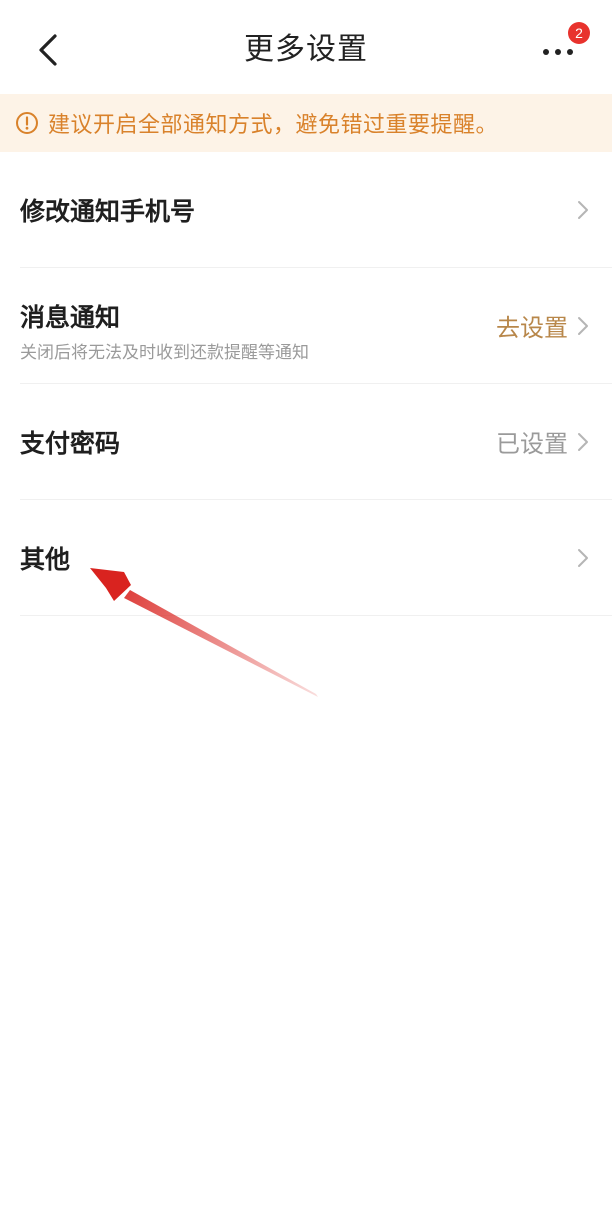 The image size is (612, 1205). I want to click on setting-row-message-notification: 消息通知 关闭后将无法及时收到还款提醒等通知 去设置, so click(316, 326).